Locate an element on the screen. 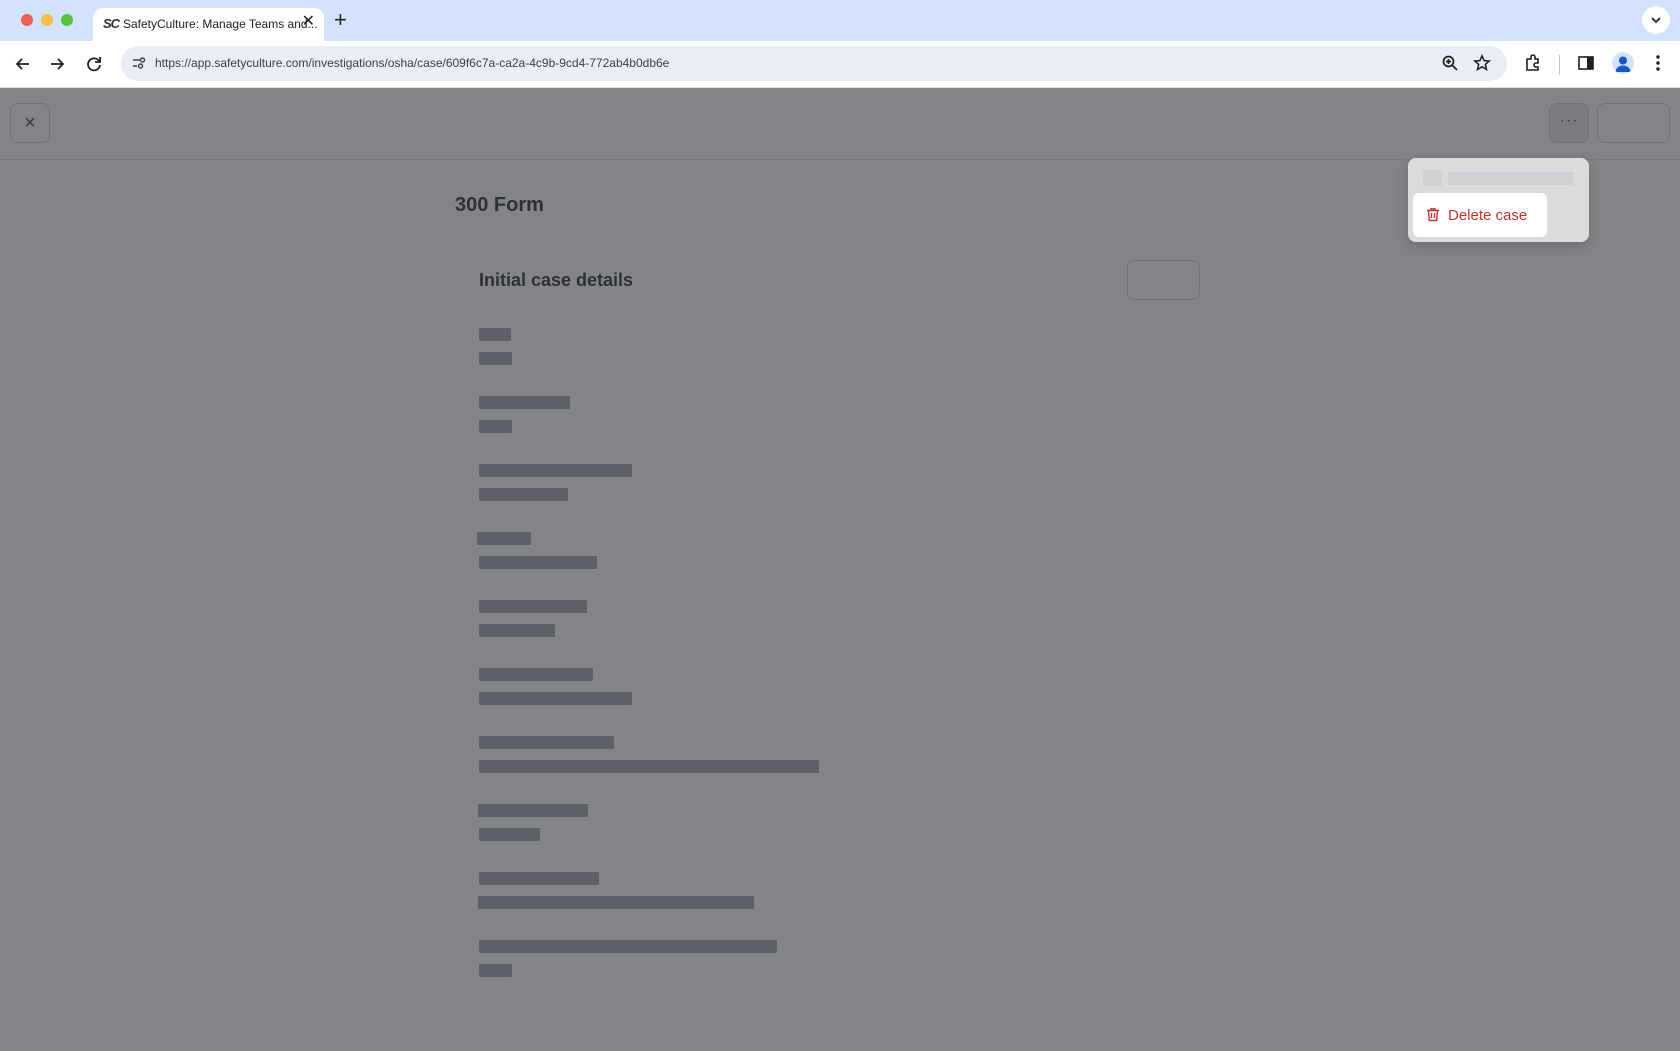  close-case-button: × is located at coordinates (30, 123).